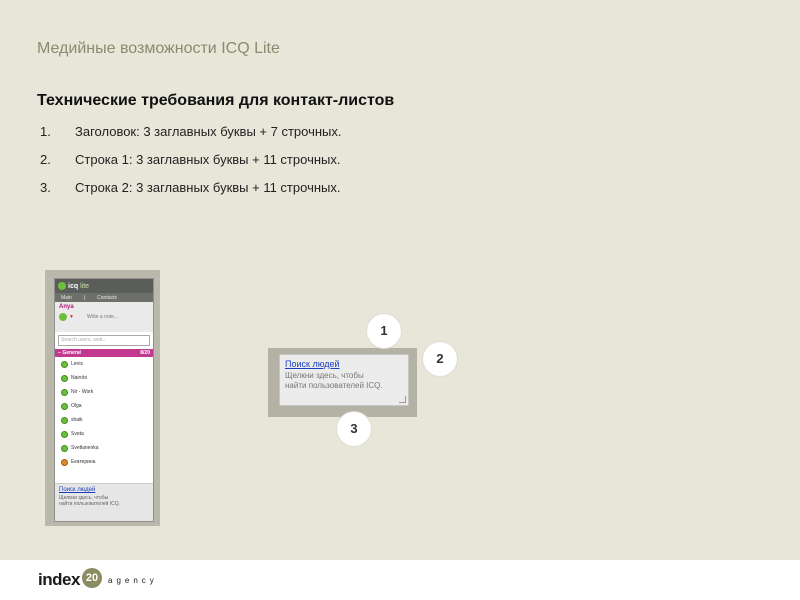  Describe the element at coordinates (66, 298) in the screenshot. I see `menu-item-main: Main` at that location.